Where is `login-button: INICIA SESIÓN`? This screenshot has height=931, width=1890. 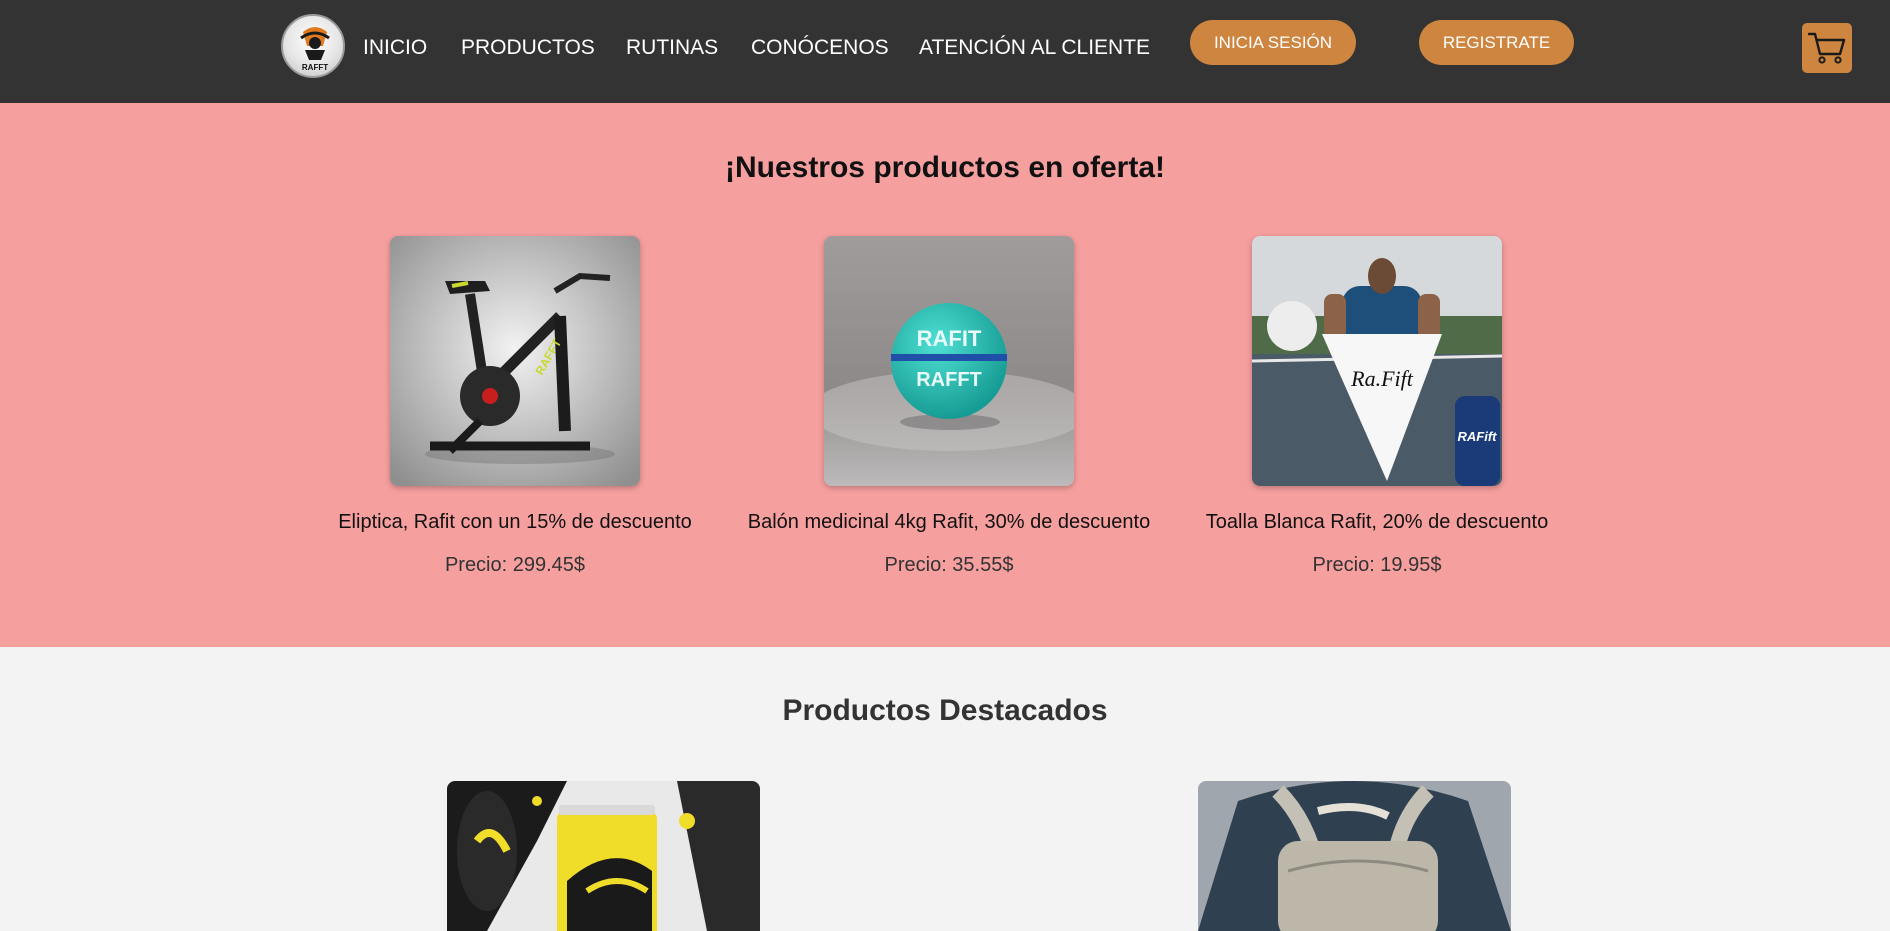 login-button: INICIA SESIÓN is located at coordinates (1273, 42).